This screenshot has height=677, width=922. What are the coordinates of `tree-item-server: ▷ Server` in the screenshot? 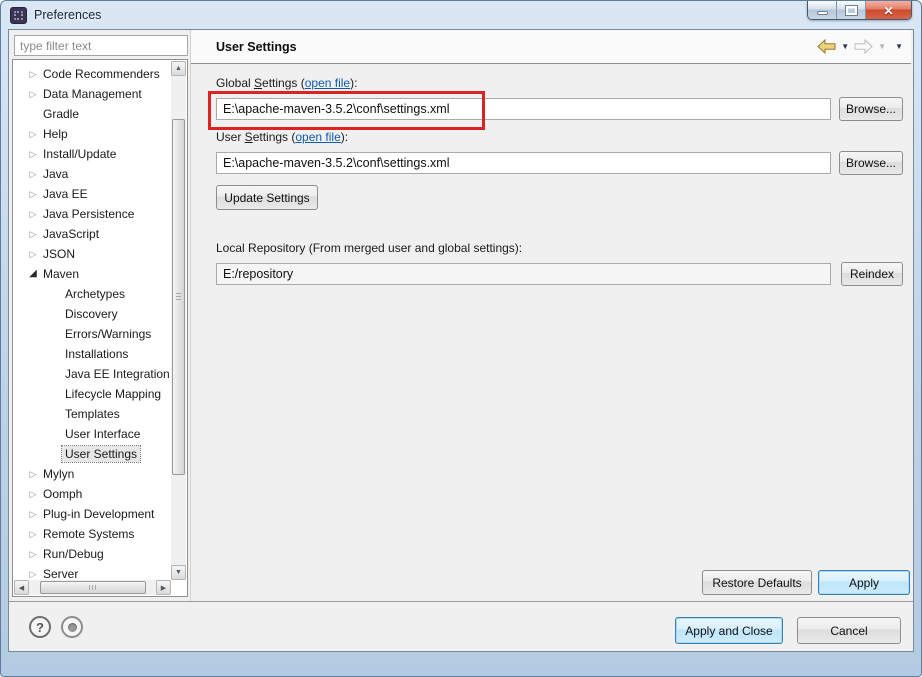 It's located at (92, 572).